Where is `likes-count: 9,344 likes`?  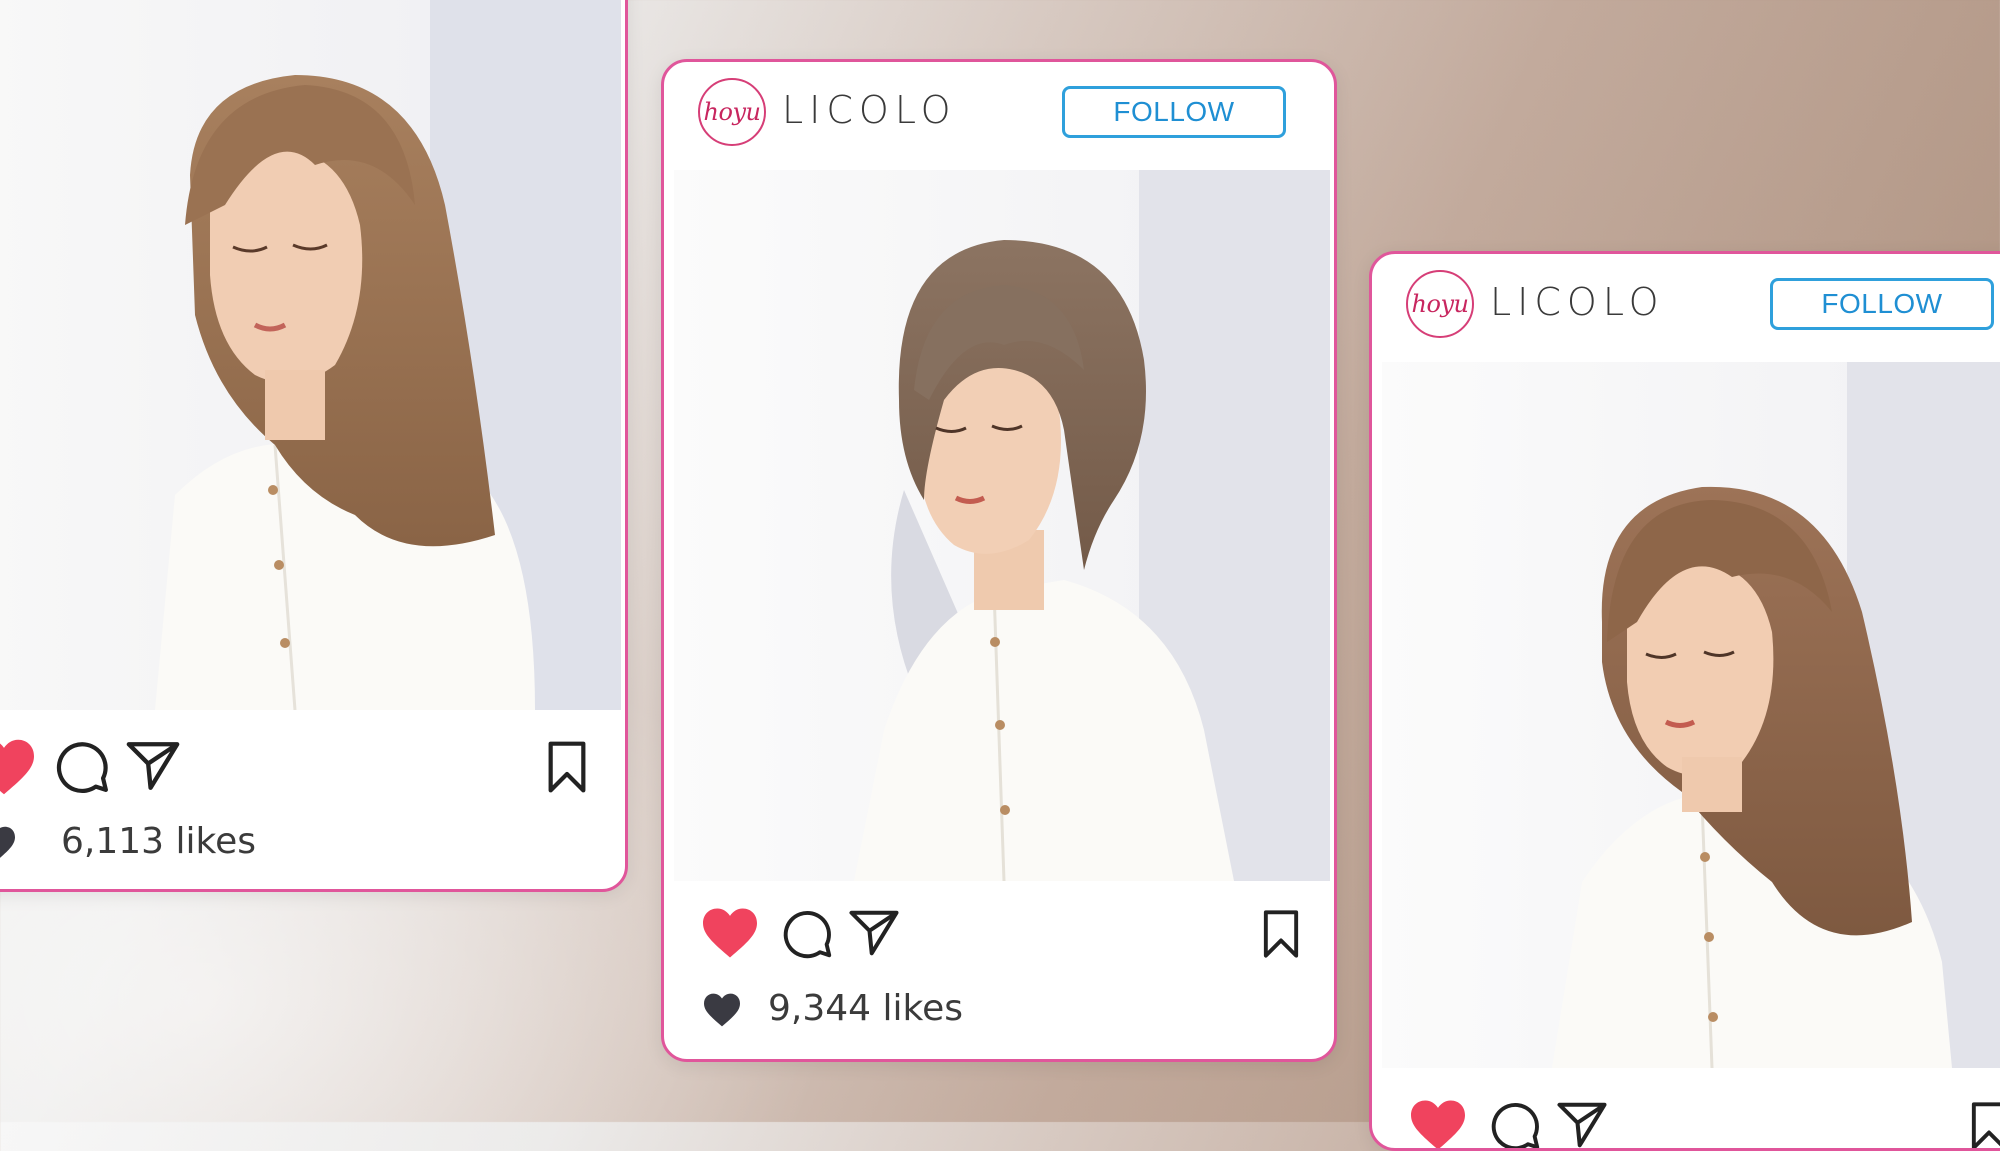 likes-count: 9,344 likes is located at coordinates (865, 1008).